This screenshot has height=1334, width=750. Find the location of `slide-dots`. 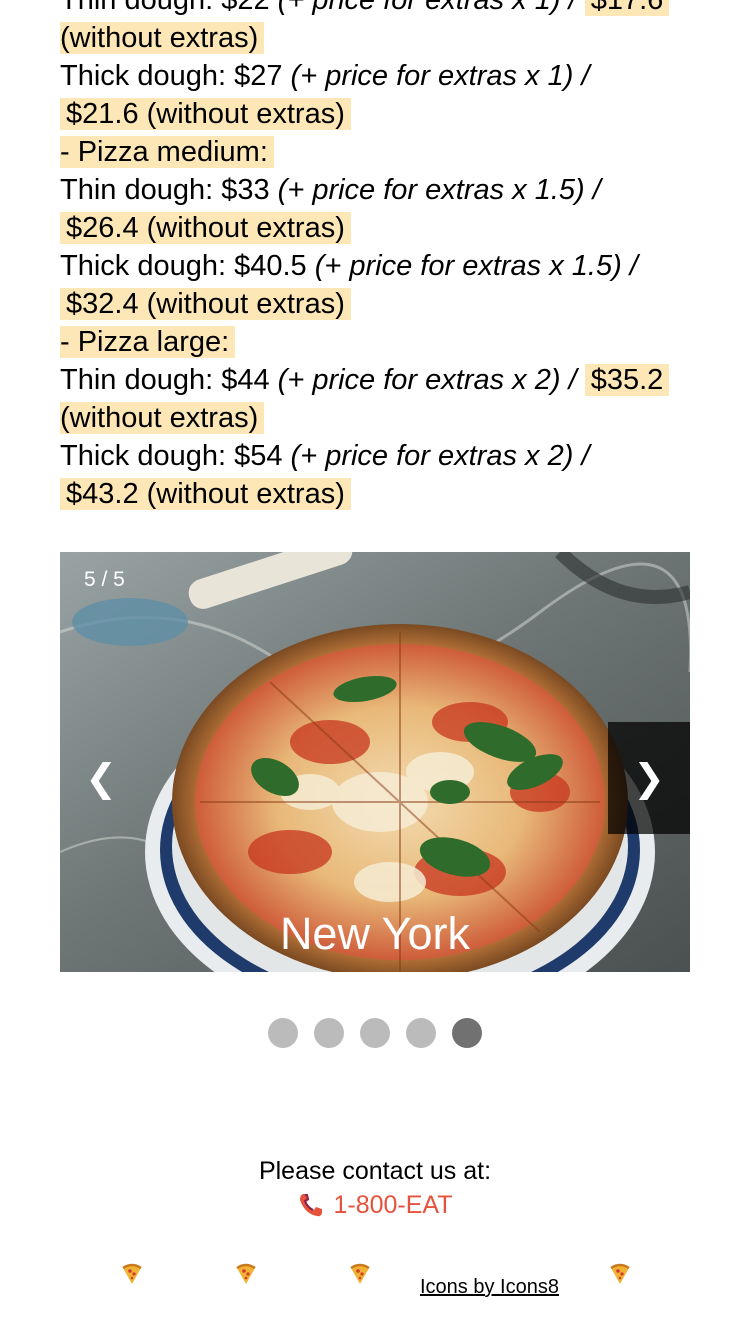

slide-dots is located at coordinates (375, 1033).